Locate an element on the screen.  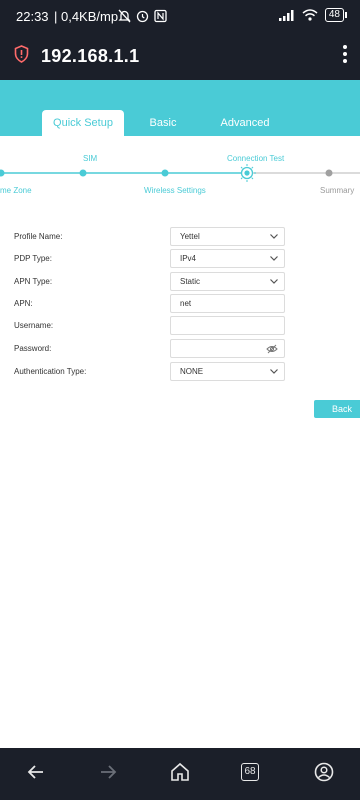
step-dot-sim is located at coordinates (83, 173).